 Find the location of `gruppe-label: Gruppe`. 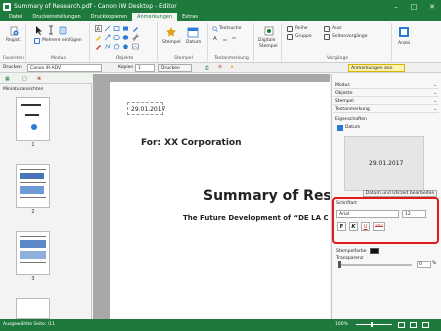

gruppe-label: Gruppe is located at coordinates (303, 36).